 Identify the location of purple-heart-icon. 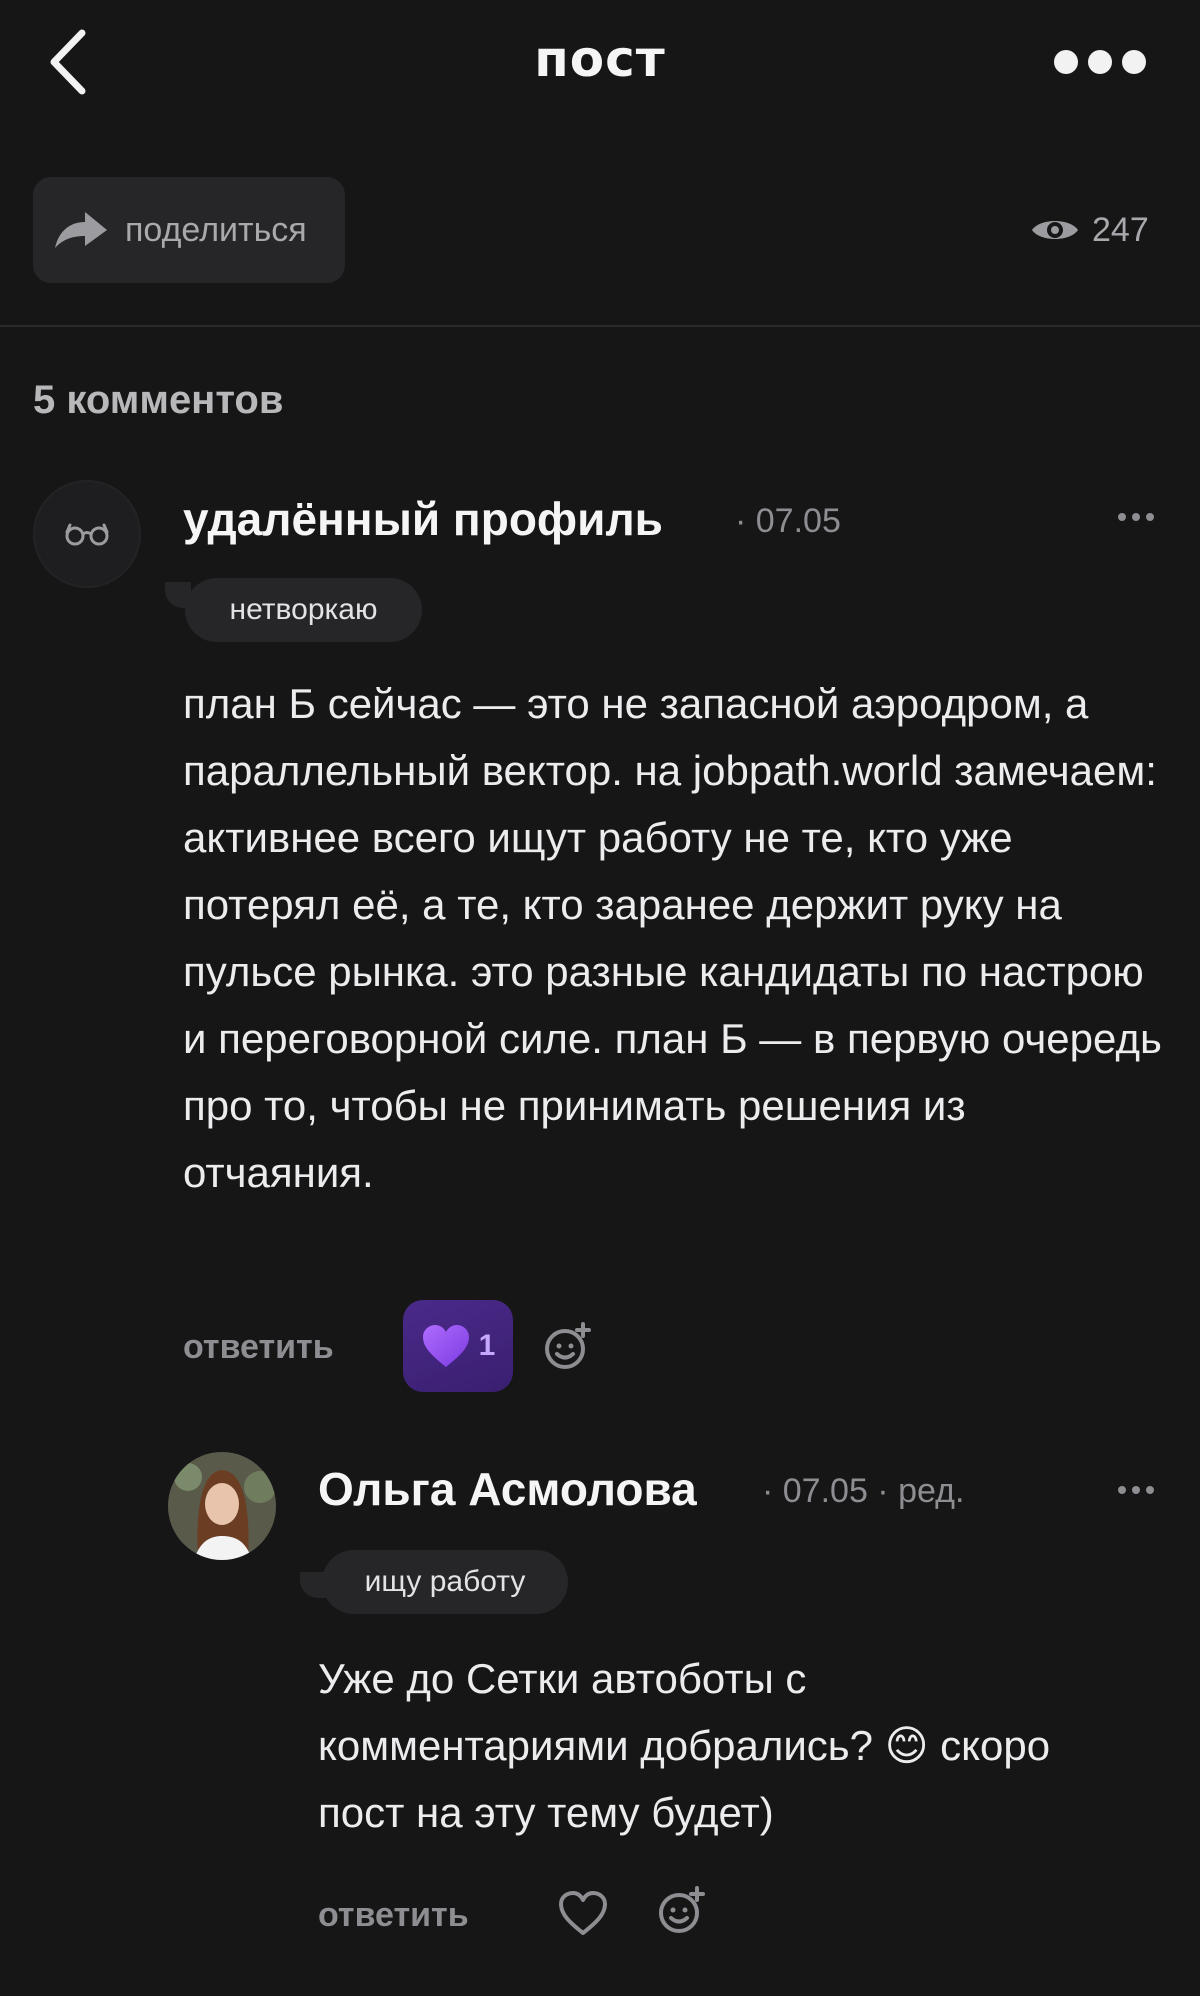
(445, 1346).